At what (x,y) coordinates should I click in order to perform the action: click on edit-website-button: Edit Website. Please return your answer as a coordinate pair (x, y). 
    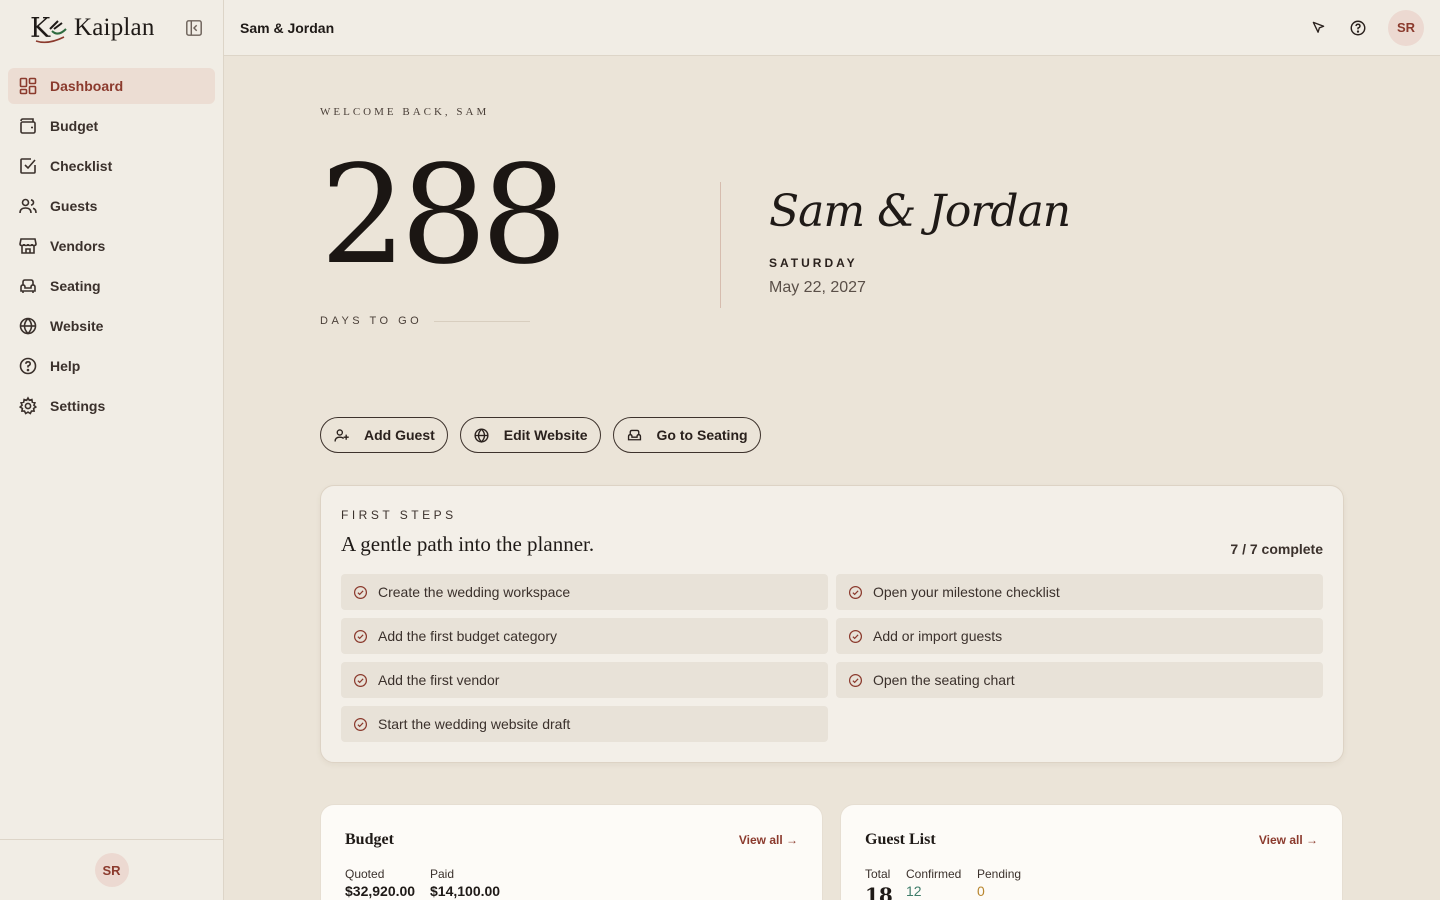
    Looking at the image, I should click on (530, 435).